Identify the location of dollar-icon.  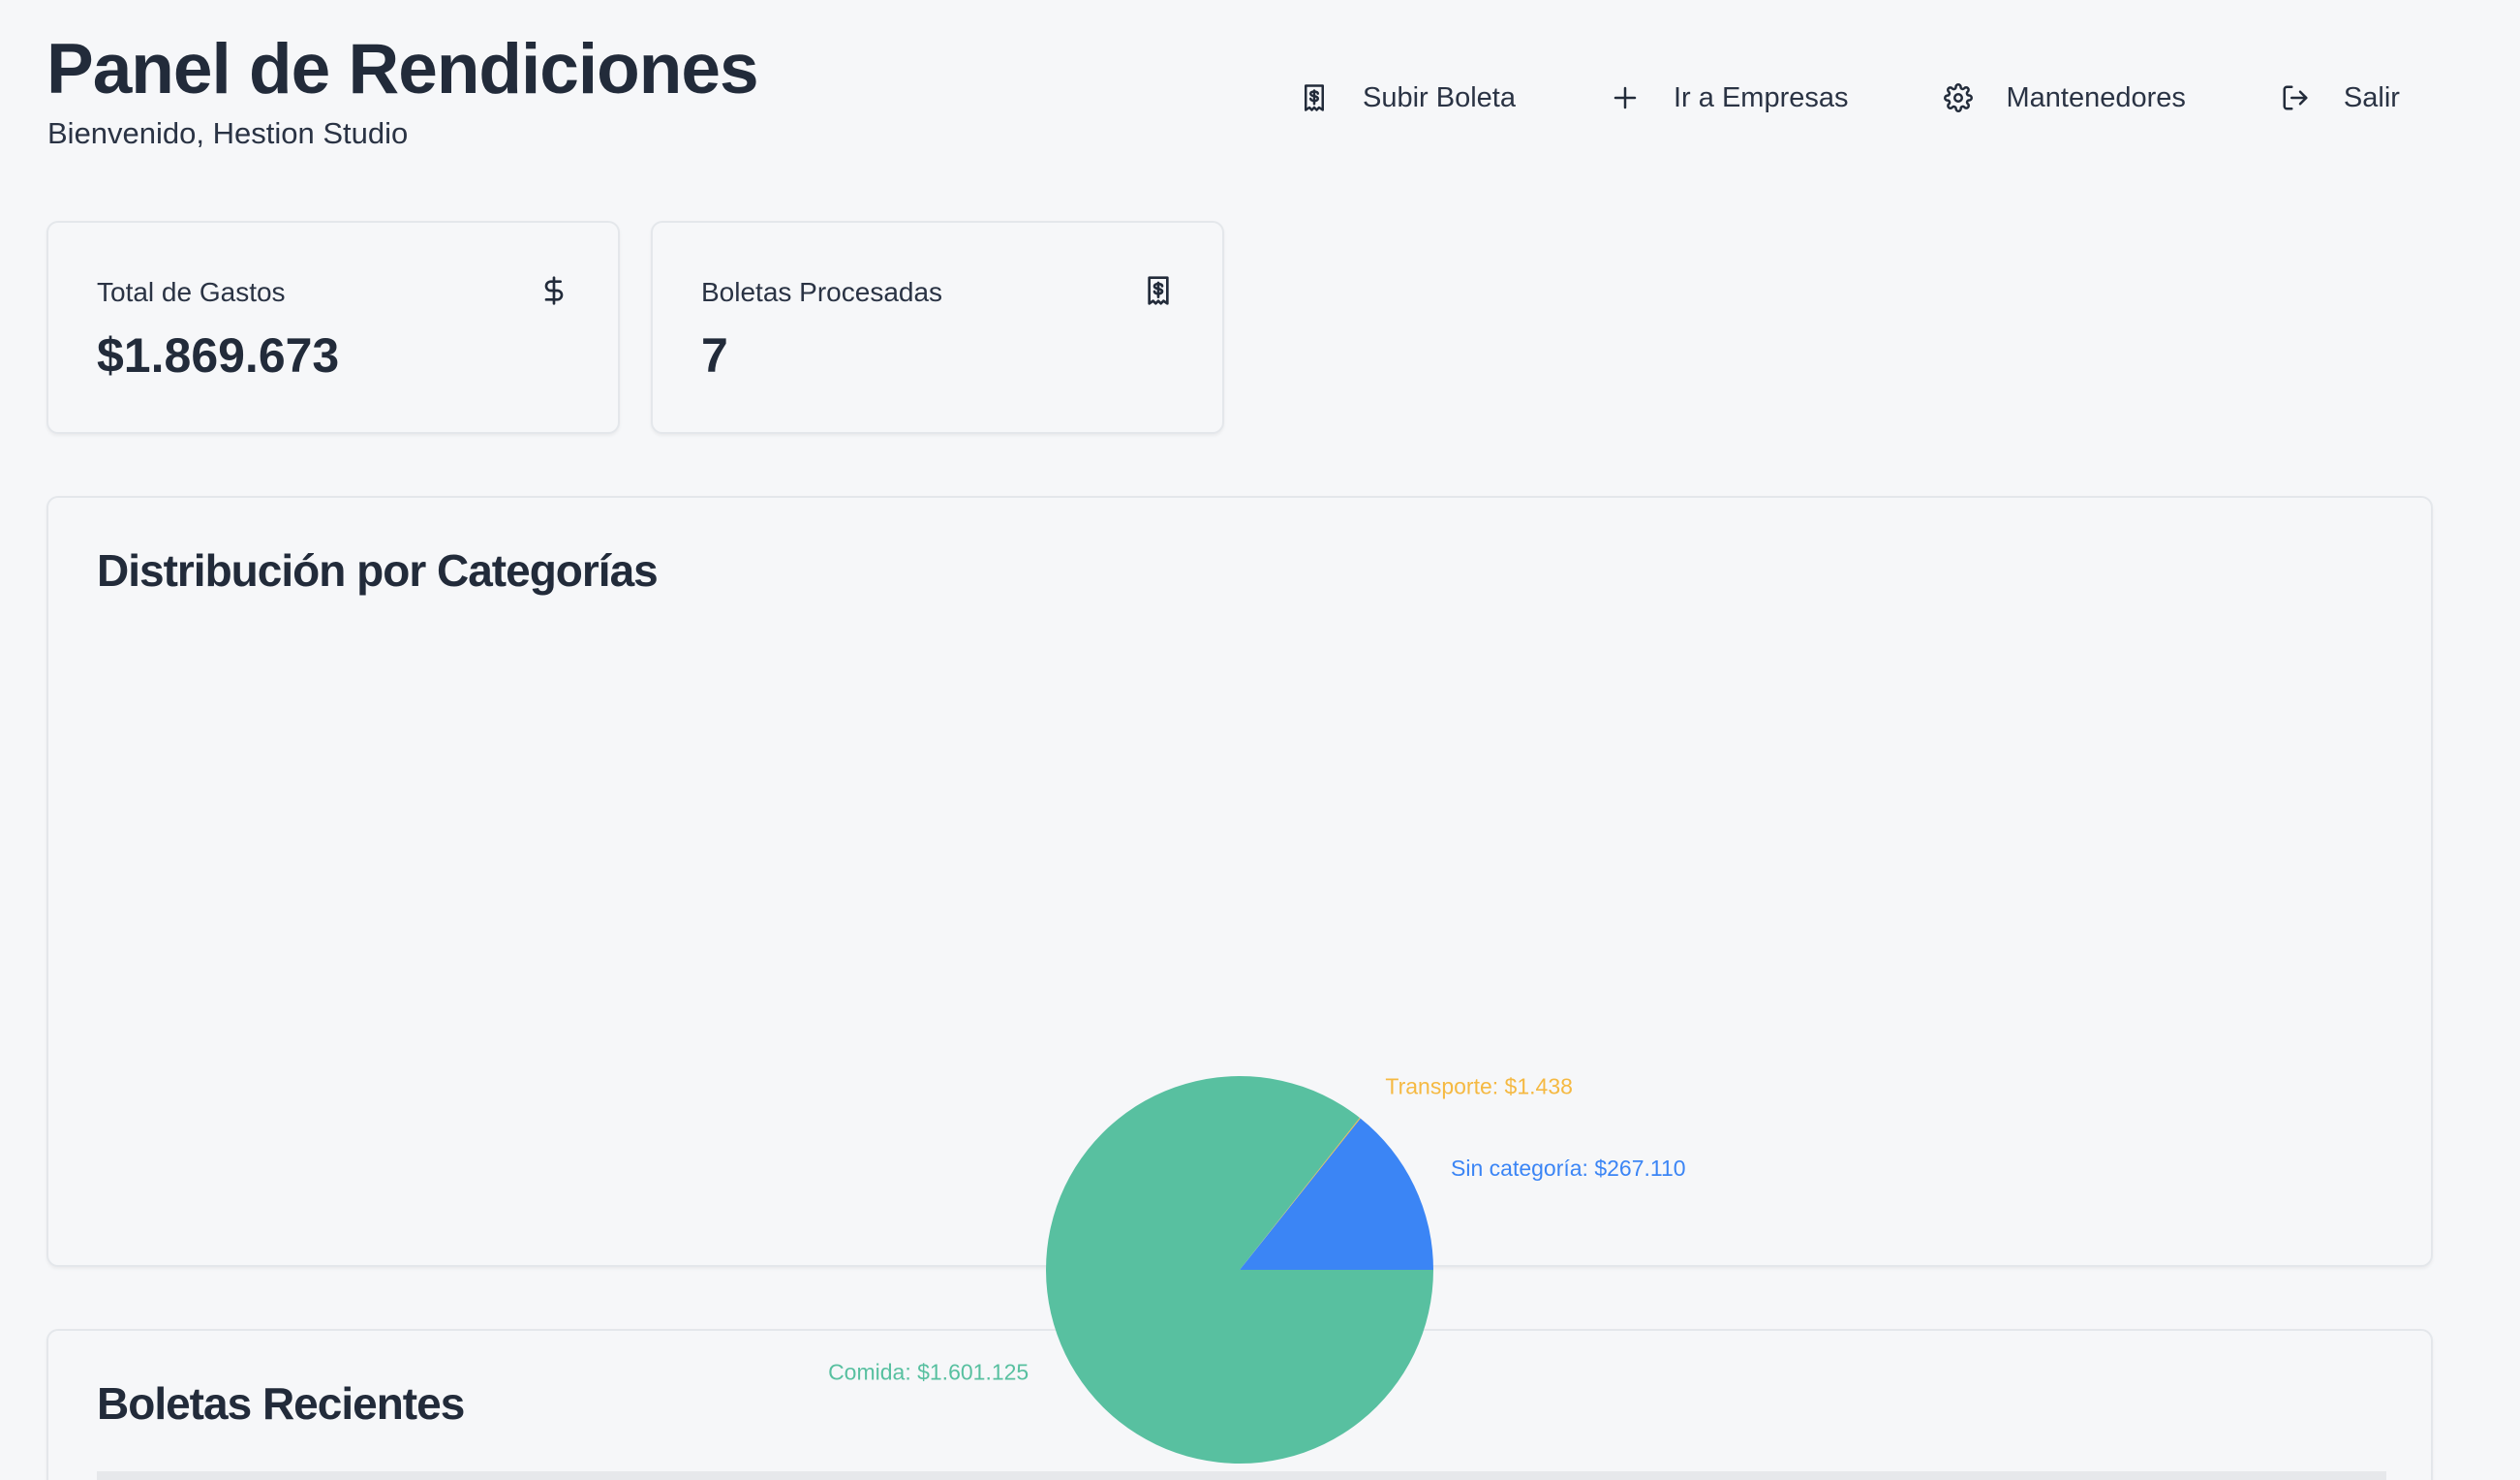
(554, 290).